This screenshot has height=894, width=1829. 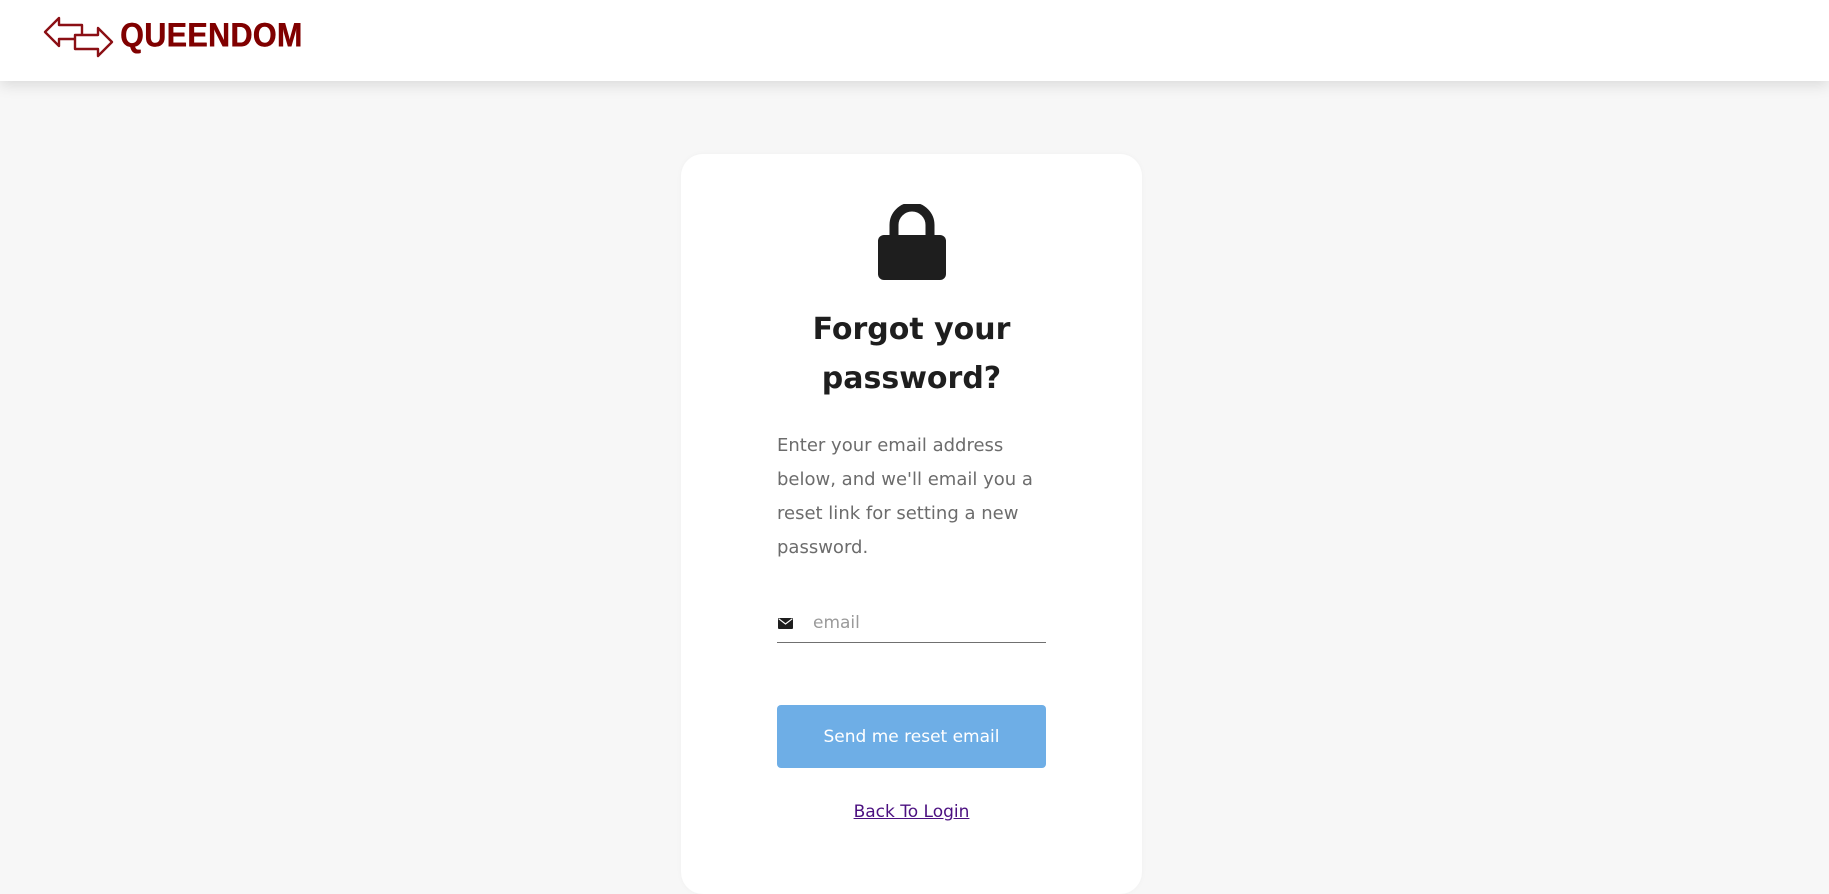 I want to click on back-to-login-link: Back To Login, so click(x=911, y=812).